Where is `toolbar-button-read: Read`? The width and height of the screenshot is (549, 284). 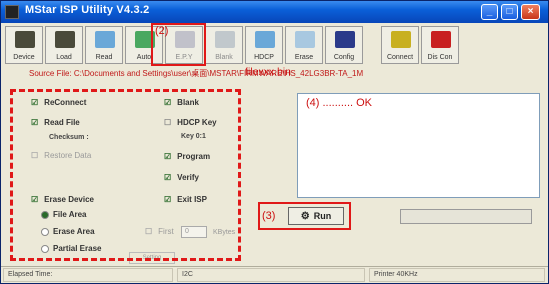
toolbar-button-read: Read is located at coordinates (104, 45).